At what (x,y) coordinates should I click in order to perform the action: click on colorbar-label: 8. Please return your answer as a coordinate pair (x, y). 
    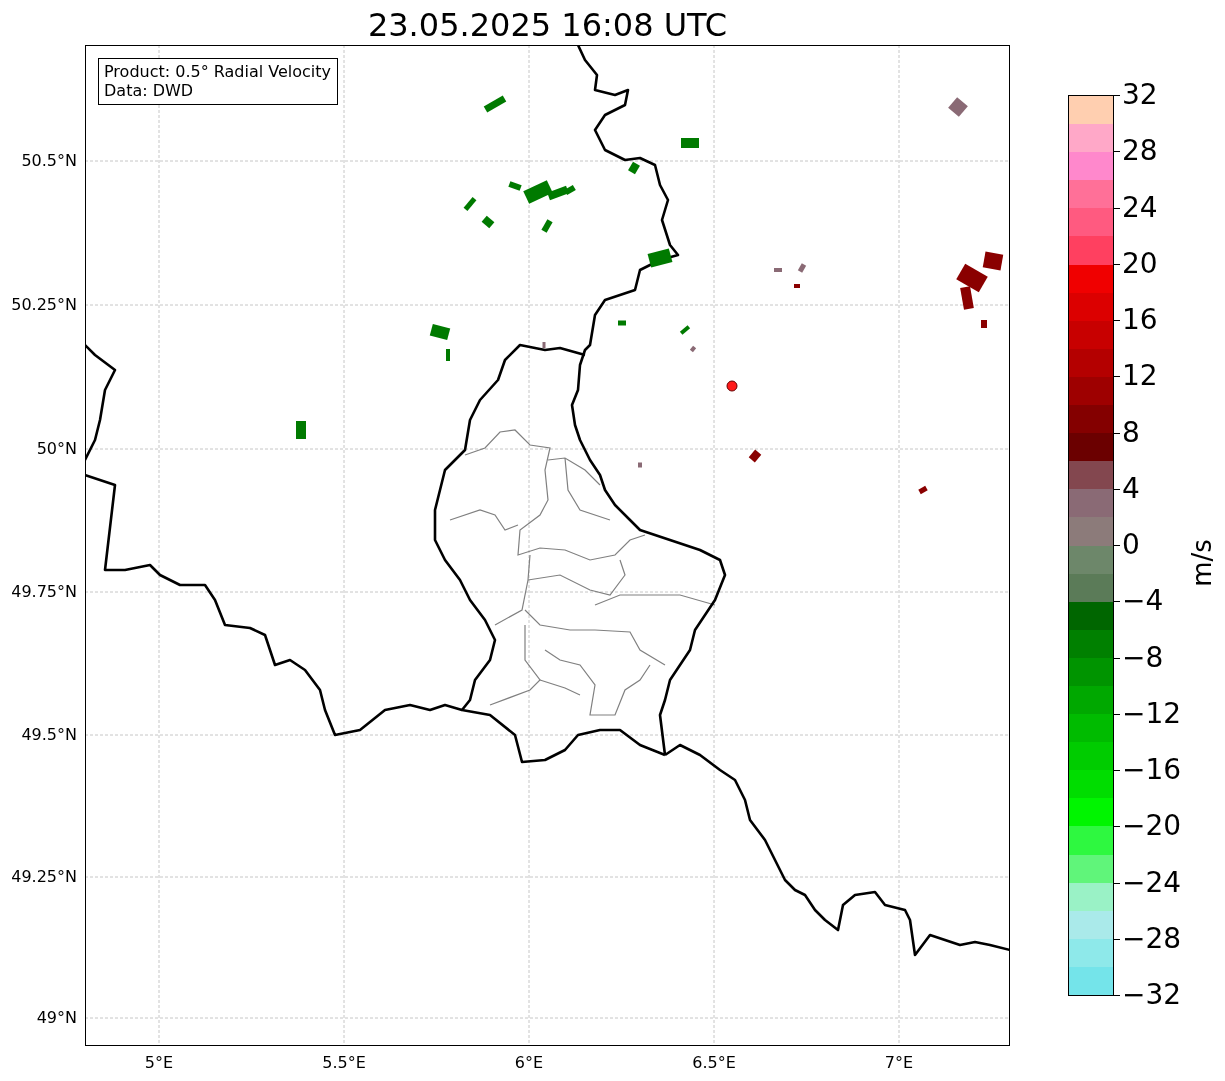
    Looking at the image, I should click on (1131, 432).